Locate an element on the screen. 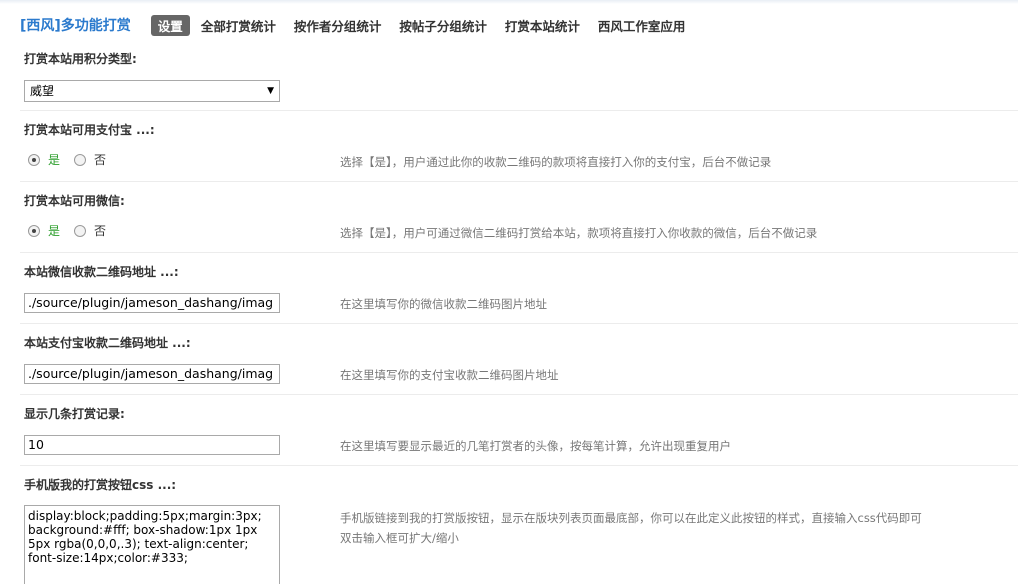  tab-author-stats: 按作者分组统计 is located at coordinates (338, 25).